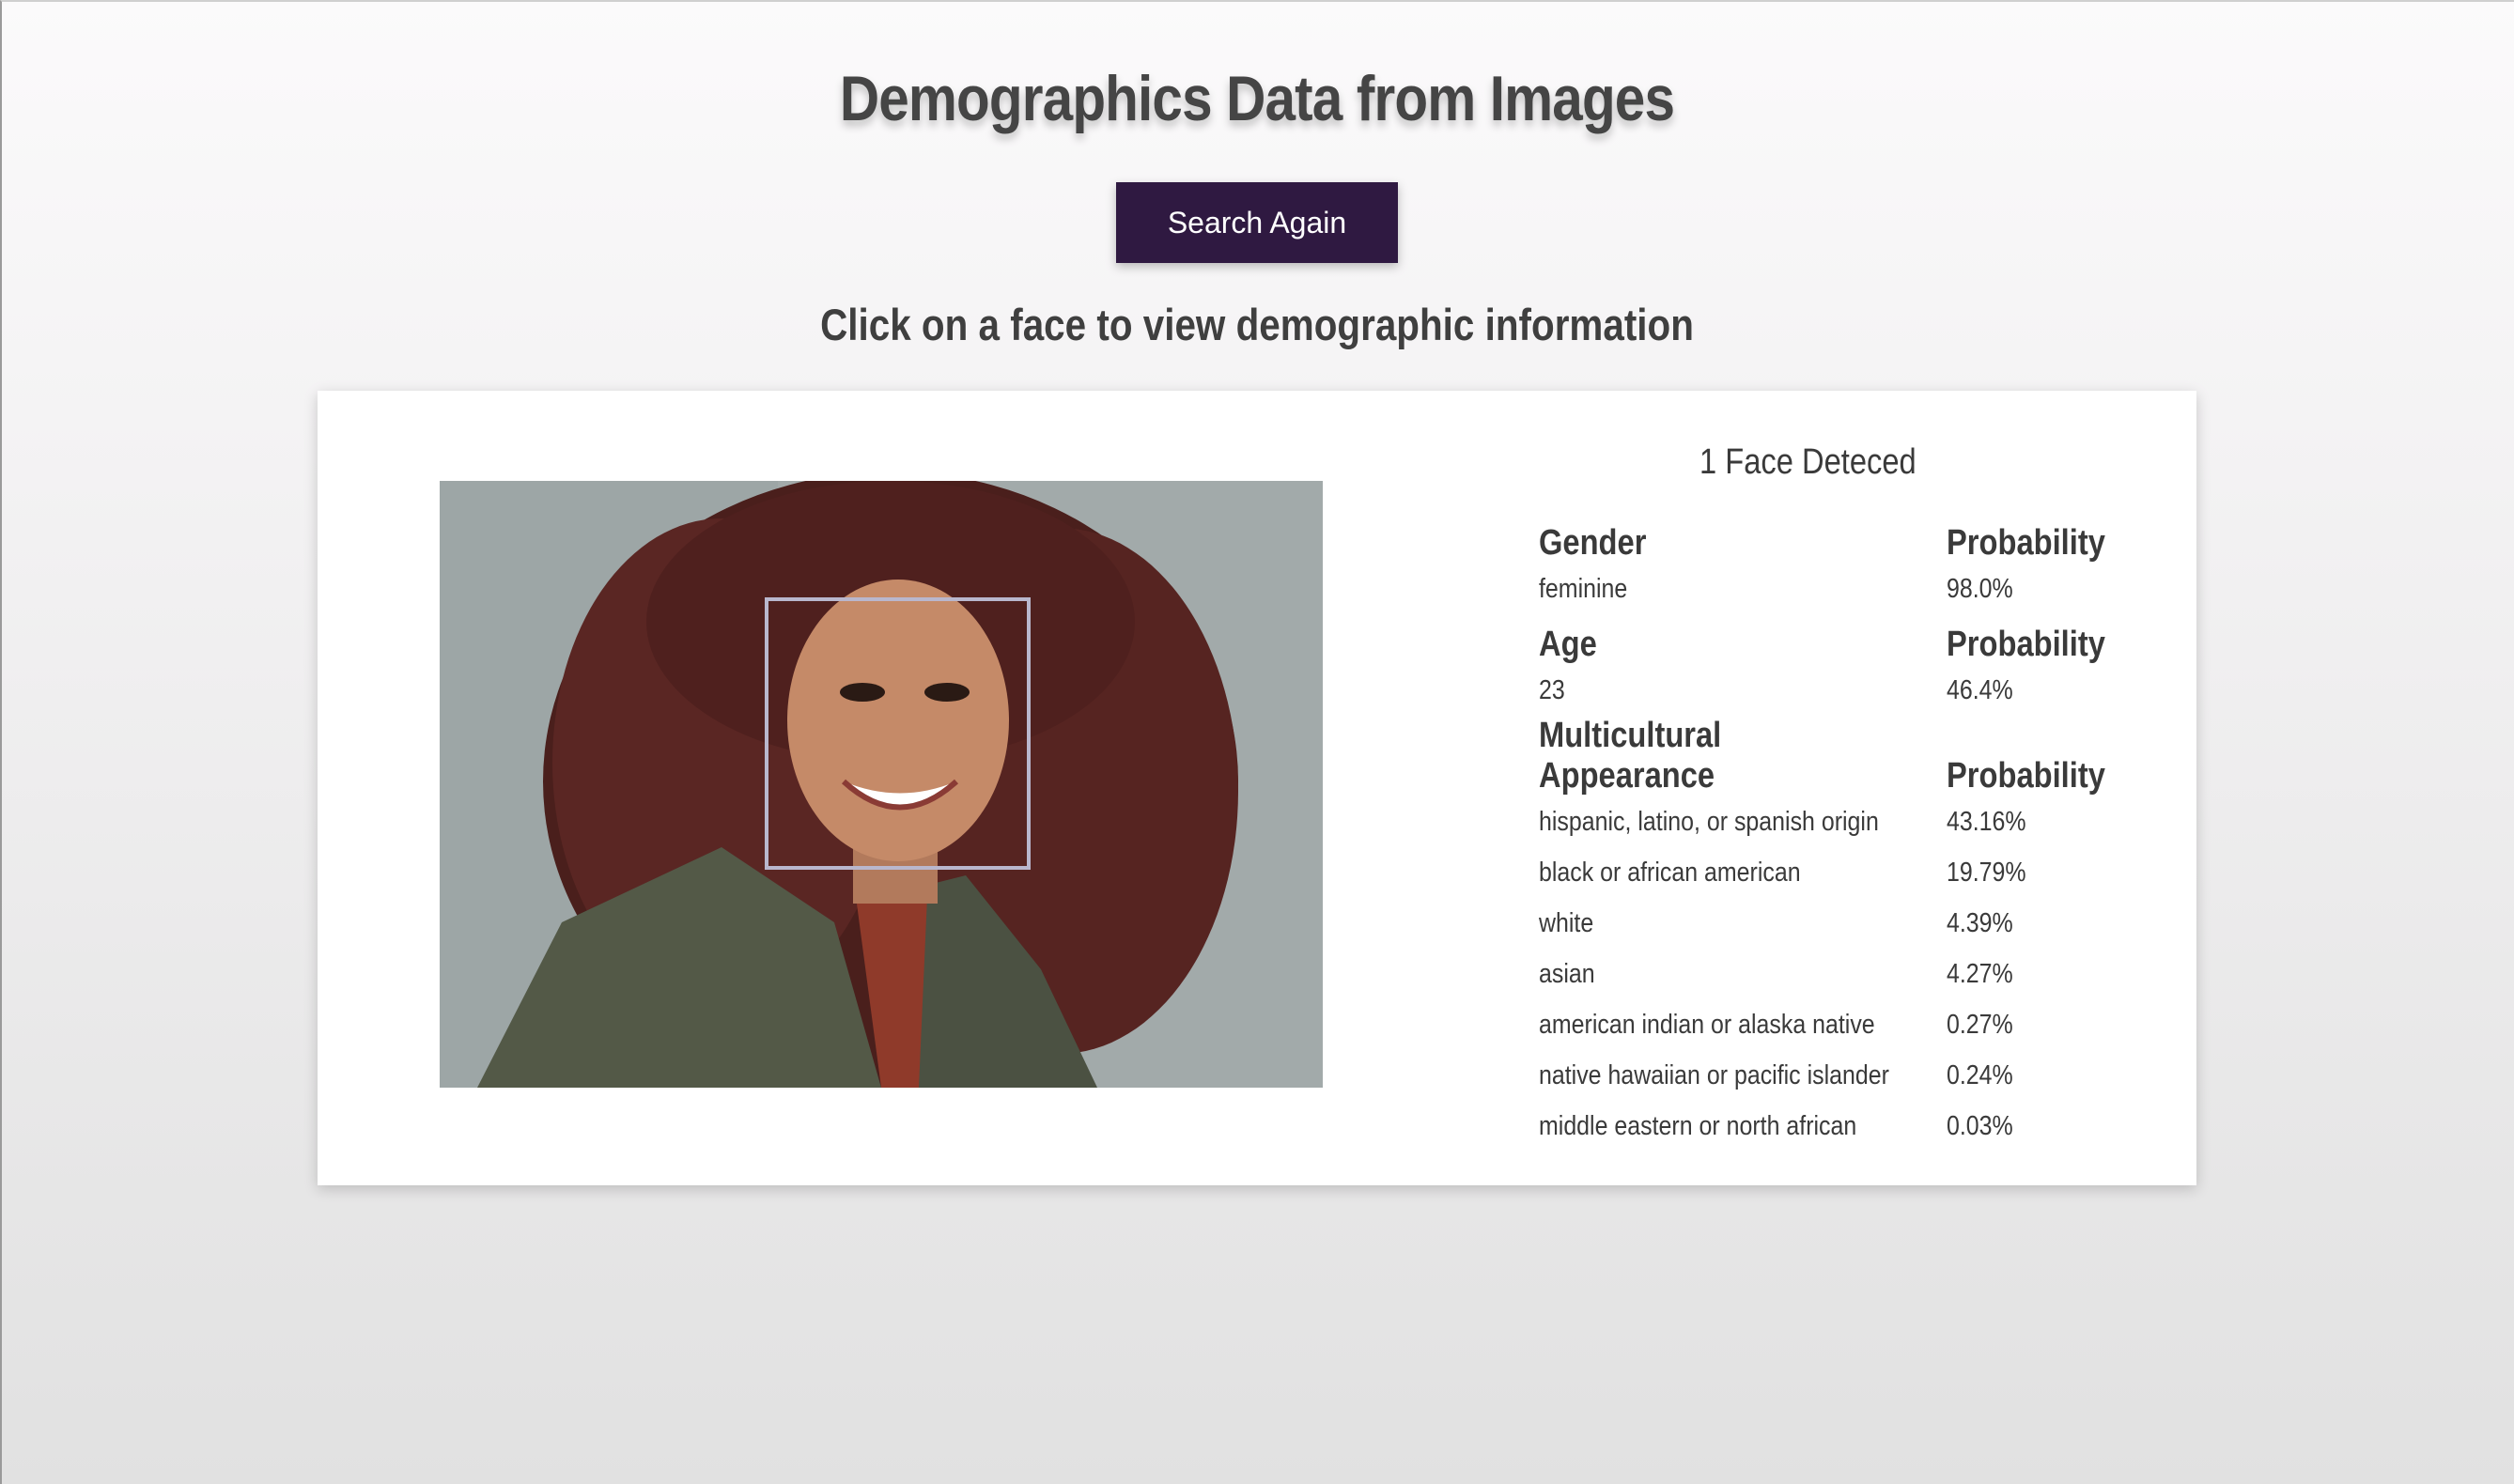  Describe the element at coordinates (1567, 973) in the screenshot. I see `multicultural-label: asian` at that location.